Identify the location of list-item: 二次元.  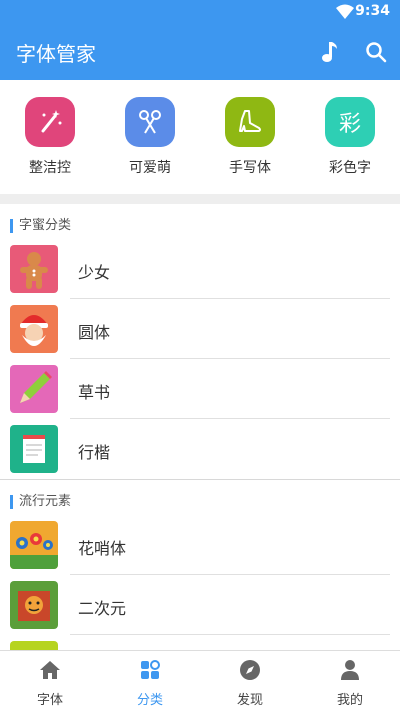
(200, 605).